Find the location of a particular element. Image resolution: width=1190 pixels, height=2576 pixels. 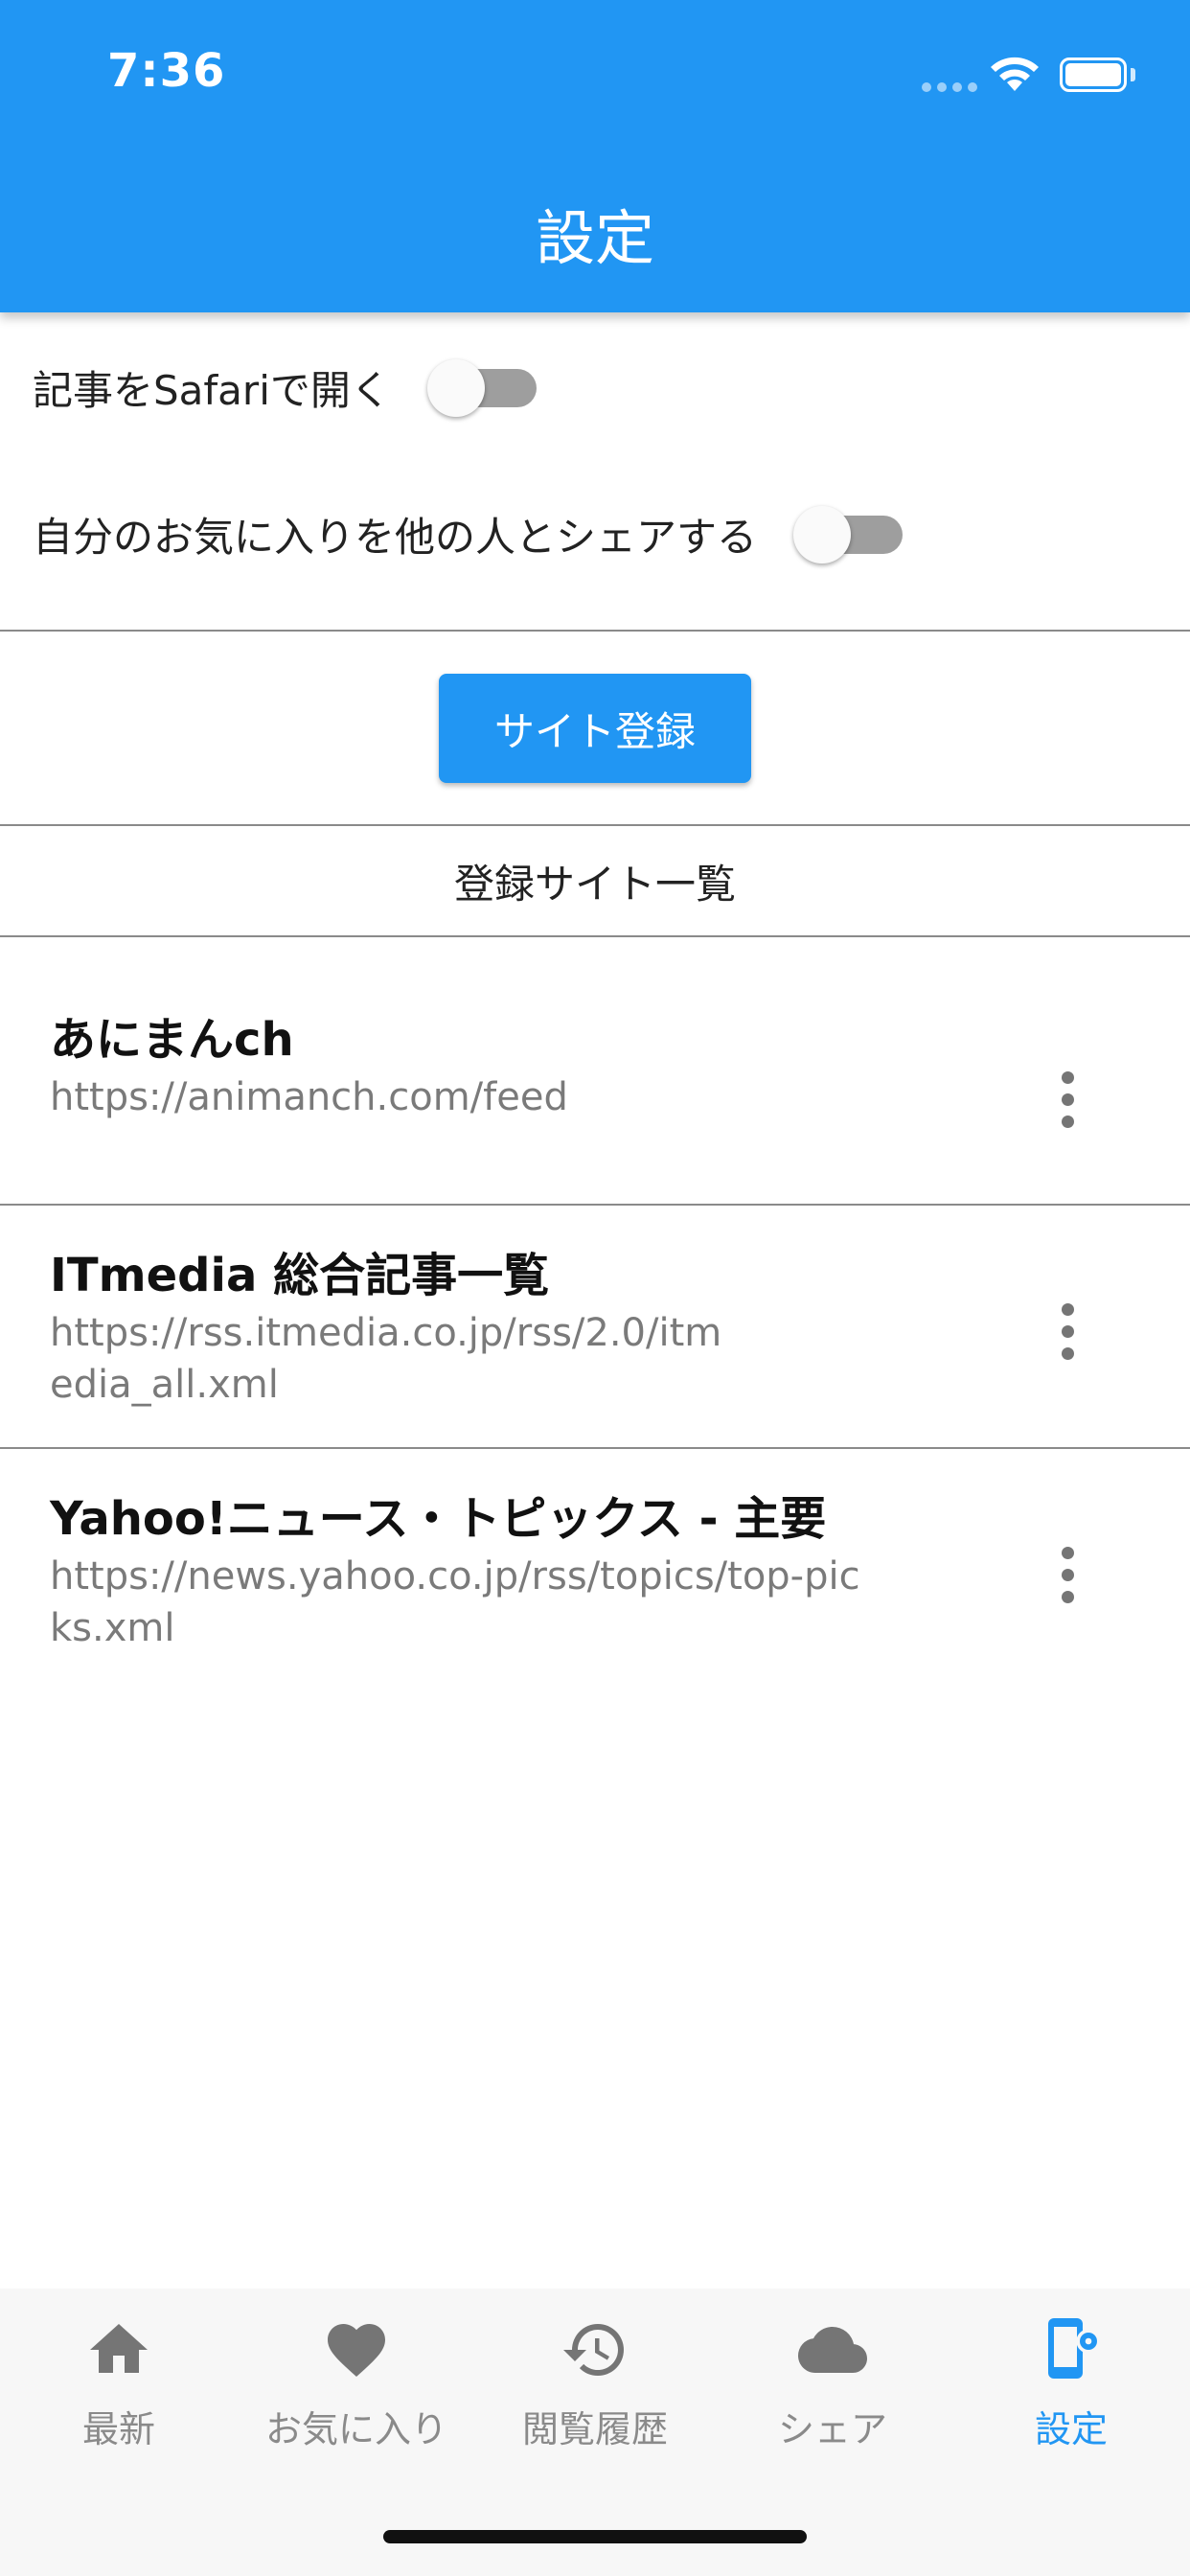

site-list-header: 登録サイト一覧 is located at coordinates (594, 884).